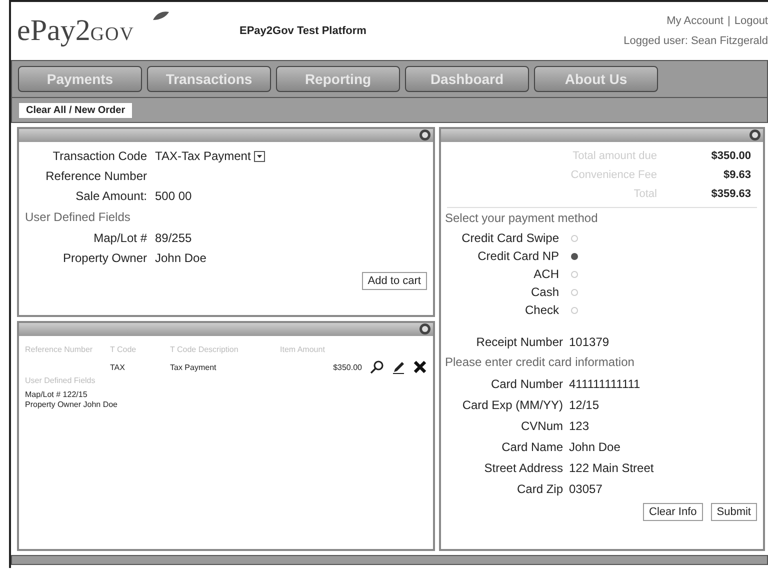  Describe the element at coordinates (512, 405) in the screenshot. I see `field-label: Card Exp (MM/YY)` at that location.